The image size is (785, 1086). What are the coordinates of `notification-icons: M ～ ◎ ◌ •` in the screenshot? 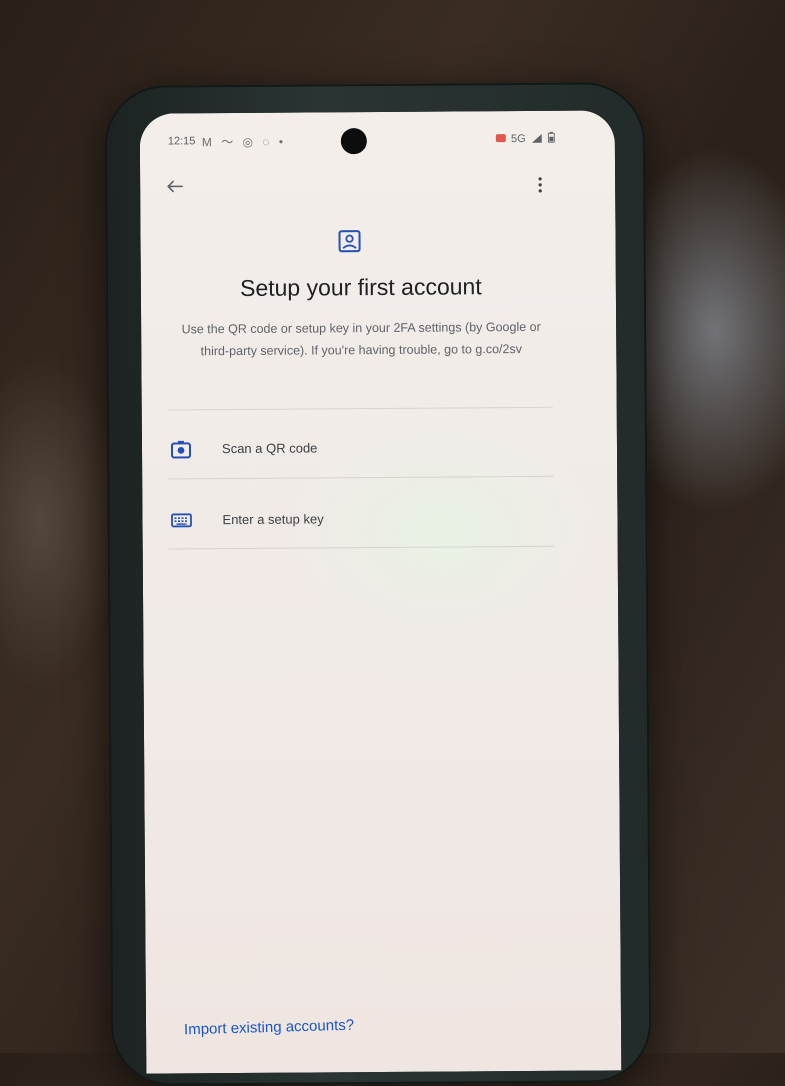 It's located at (244, 142).